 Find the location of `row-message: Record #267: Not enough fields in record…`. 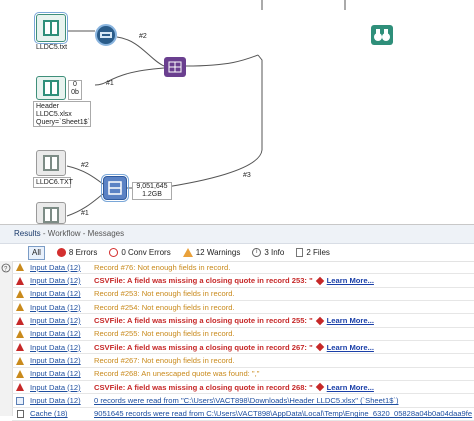

row-message: Record #267: Not enough fields in record… is located at coordinates (164, 361).